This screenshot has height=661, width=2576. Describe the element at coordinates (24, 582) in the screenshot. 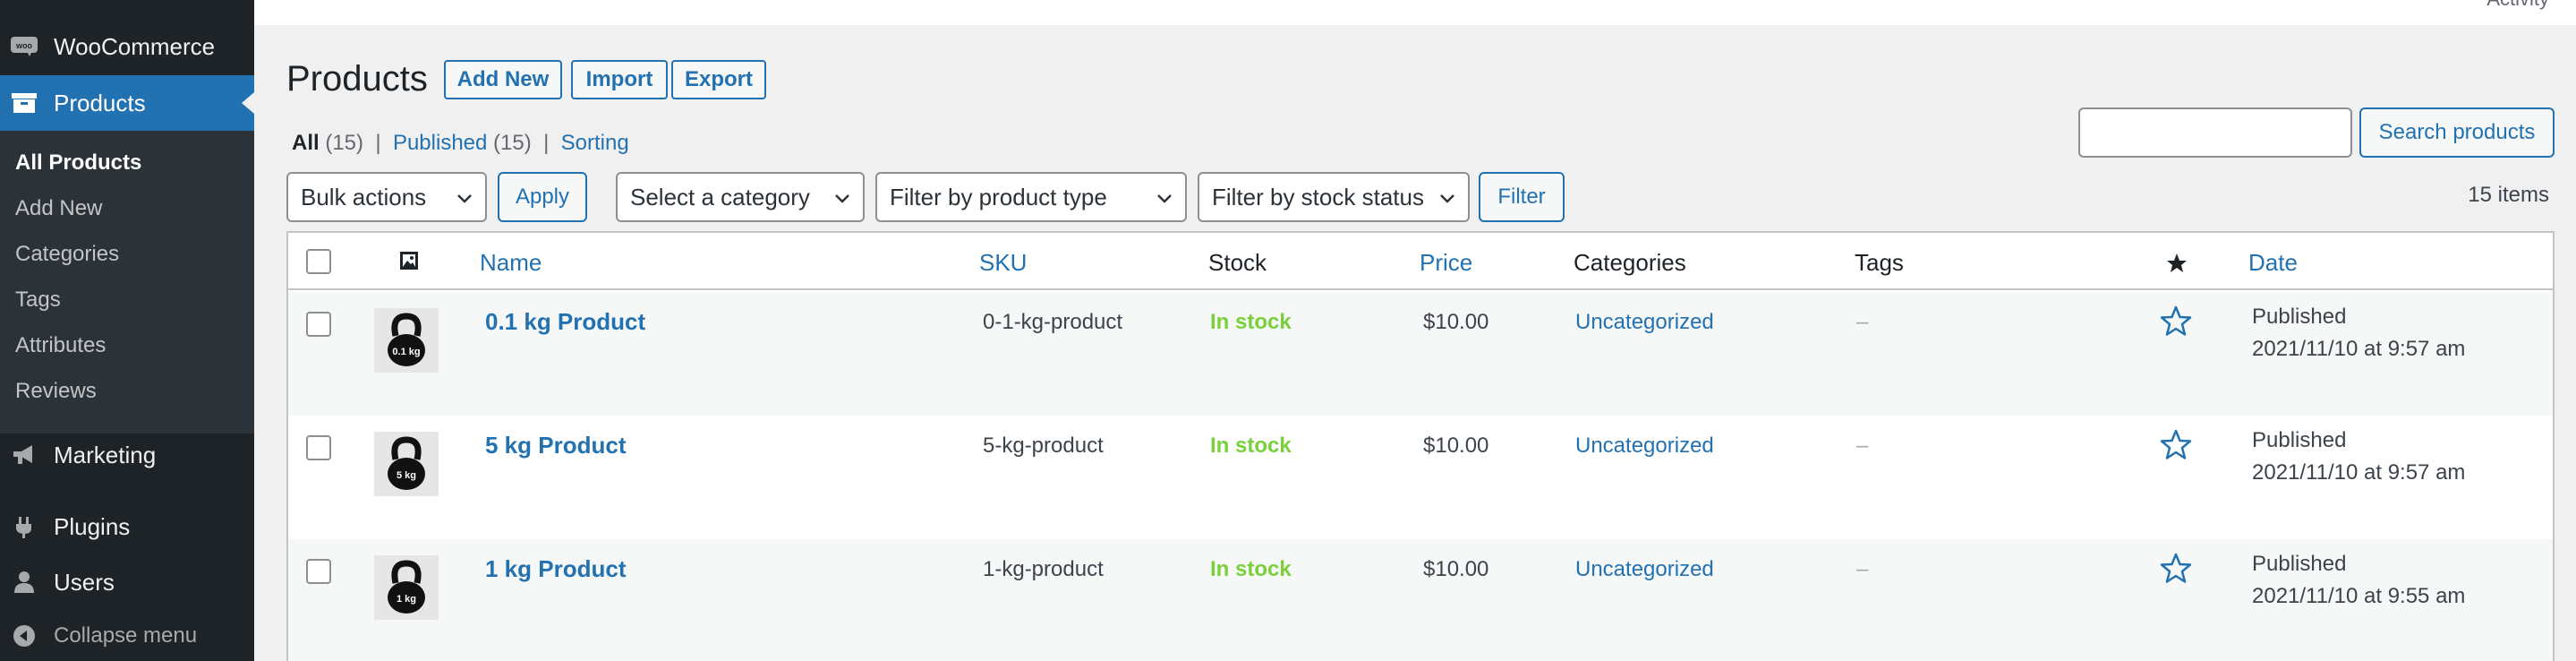

I see `user-icon` at that location.